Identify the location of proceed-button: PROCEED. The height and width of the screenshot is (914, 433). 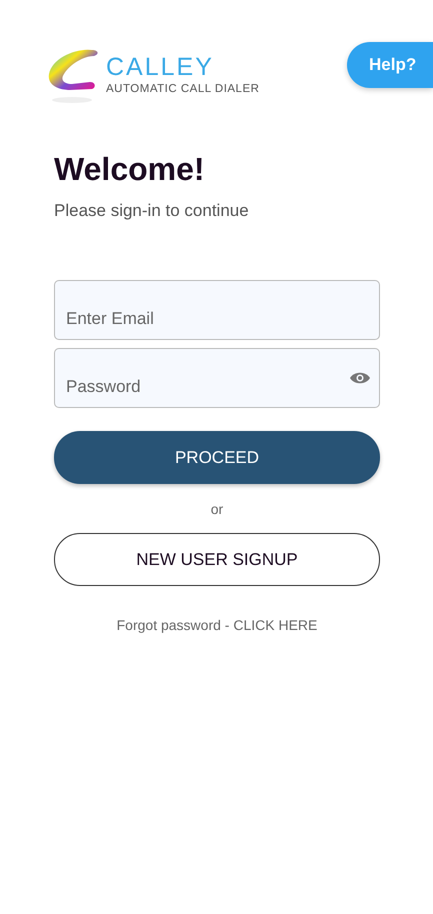
(217, 457).